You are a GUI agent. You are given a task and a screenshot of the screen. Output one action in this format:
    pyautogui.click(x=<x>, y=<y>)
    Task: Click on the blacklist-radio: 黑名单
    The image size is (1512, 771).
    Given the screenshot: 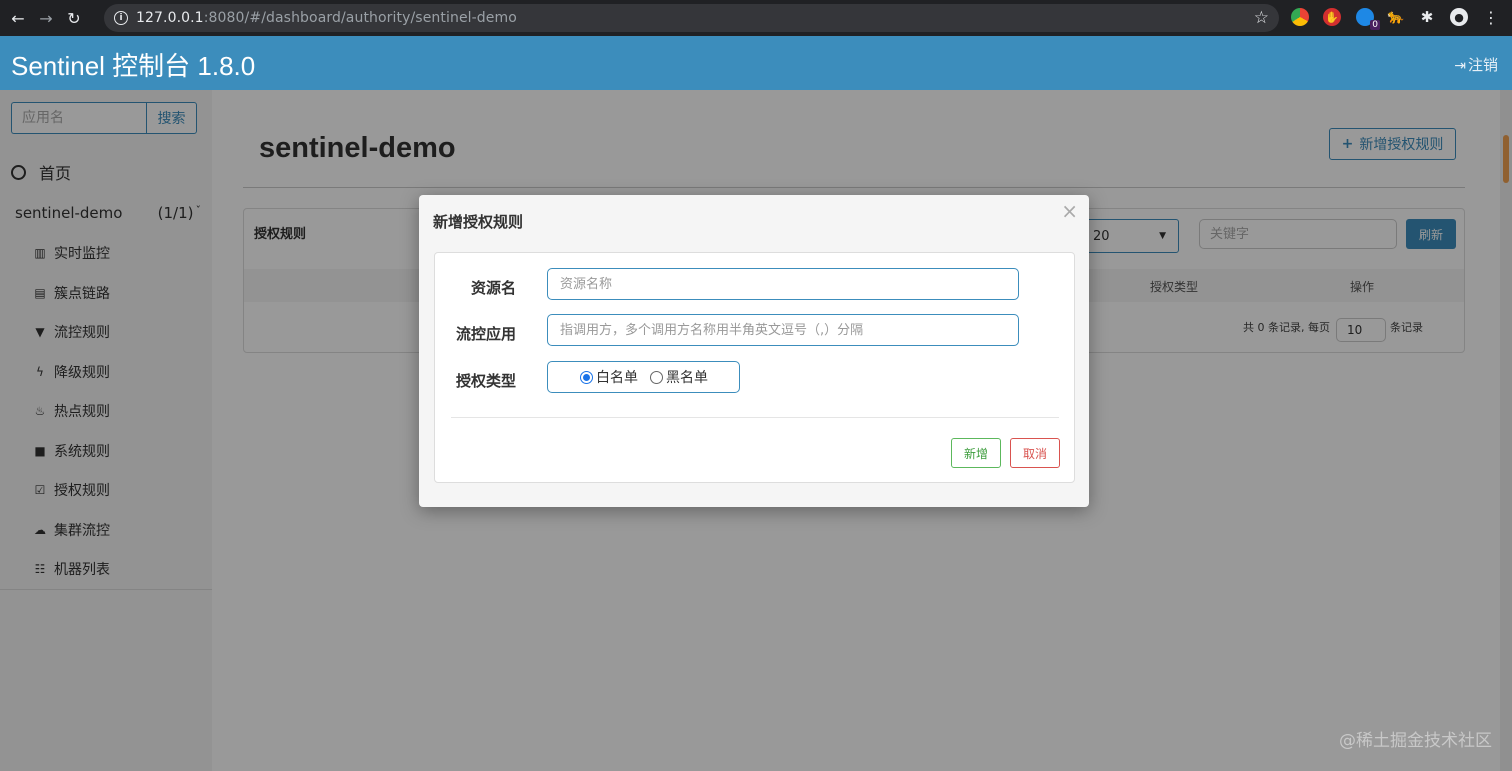 What is the action you would take?
    pyautogui.click(x=679, y=377)
    